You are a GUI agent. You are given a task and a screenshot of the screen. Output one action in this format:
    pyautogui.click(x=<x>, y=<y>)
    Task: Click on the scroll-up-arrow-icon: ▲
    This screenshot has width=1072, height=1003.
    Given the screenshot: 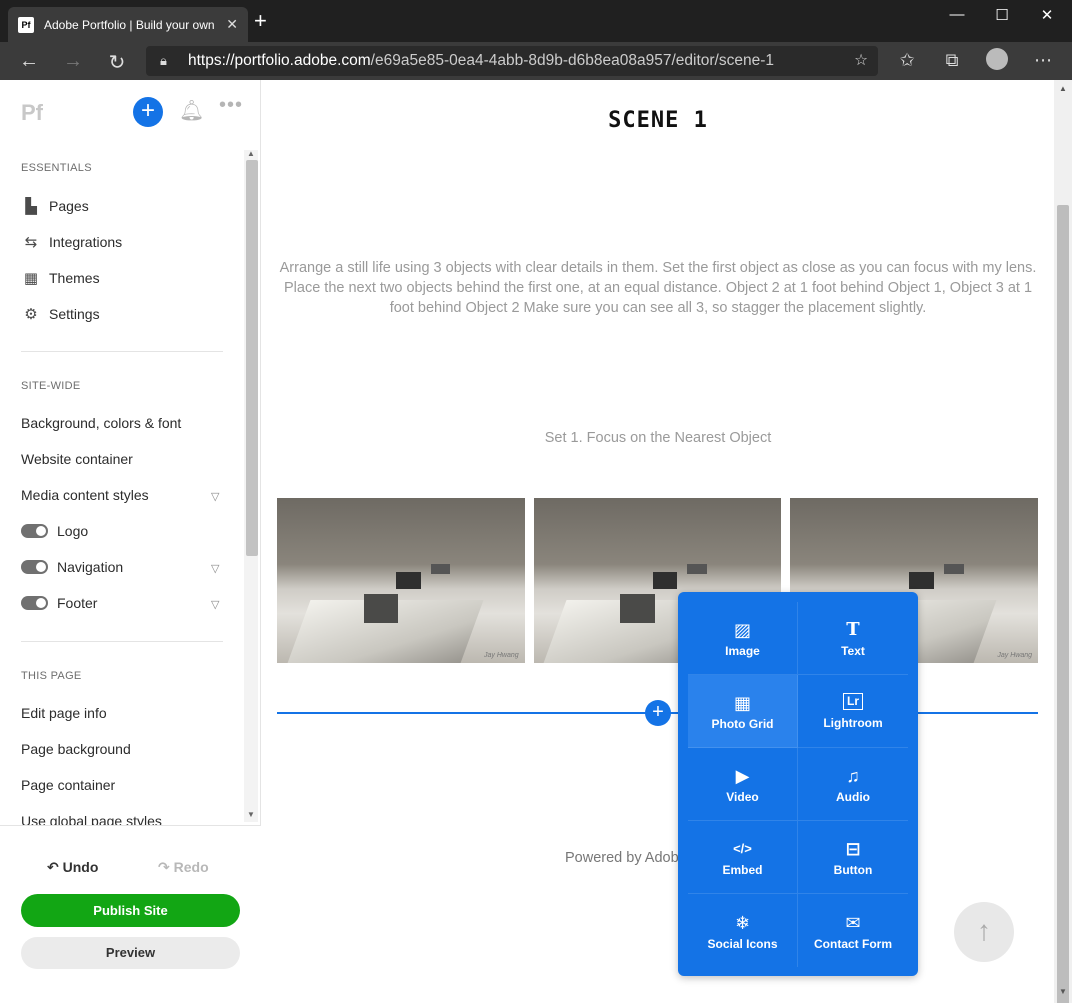 What is the action you would take?
    pyautogui.click(x=1063, y=88)
    